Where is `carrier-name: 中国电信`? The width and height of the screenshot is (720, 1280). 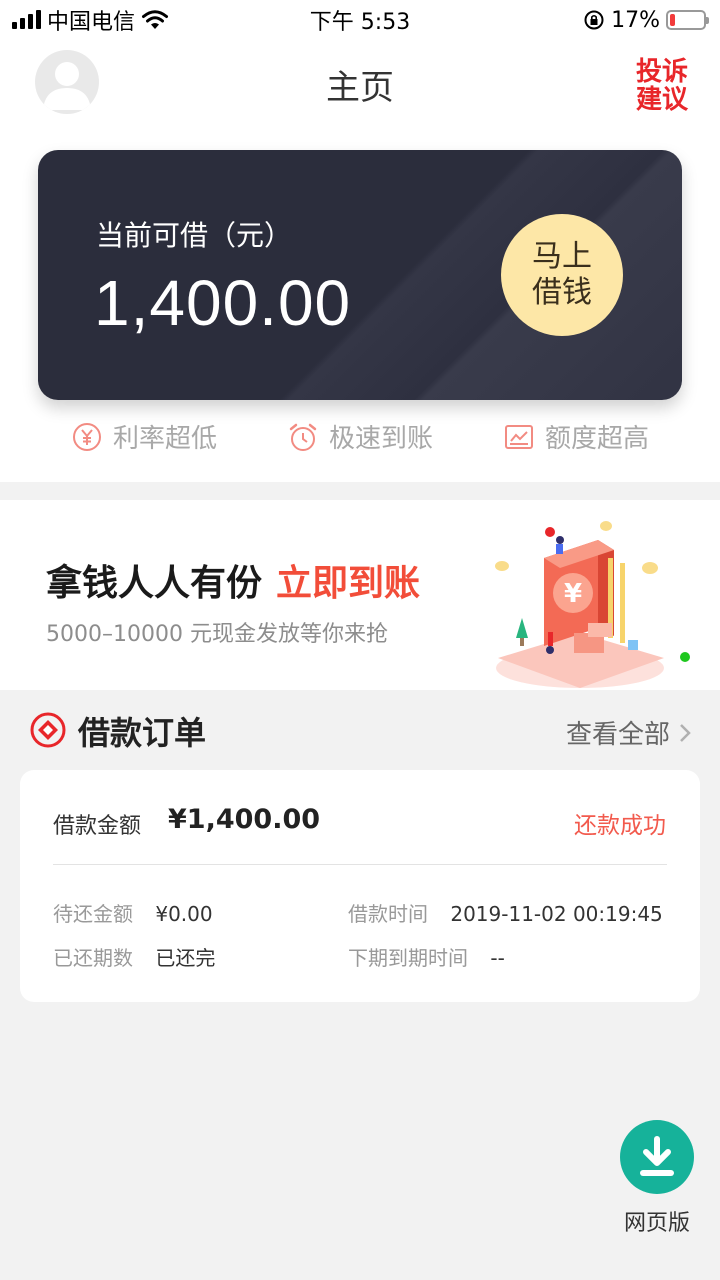 carrier-name: 中国电信 is located at coordinates (91, 22).